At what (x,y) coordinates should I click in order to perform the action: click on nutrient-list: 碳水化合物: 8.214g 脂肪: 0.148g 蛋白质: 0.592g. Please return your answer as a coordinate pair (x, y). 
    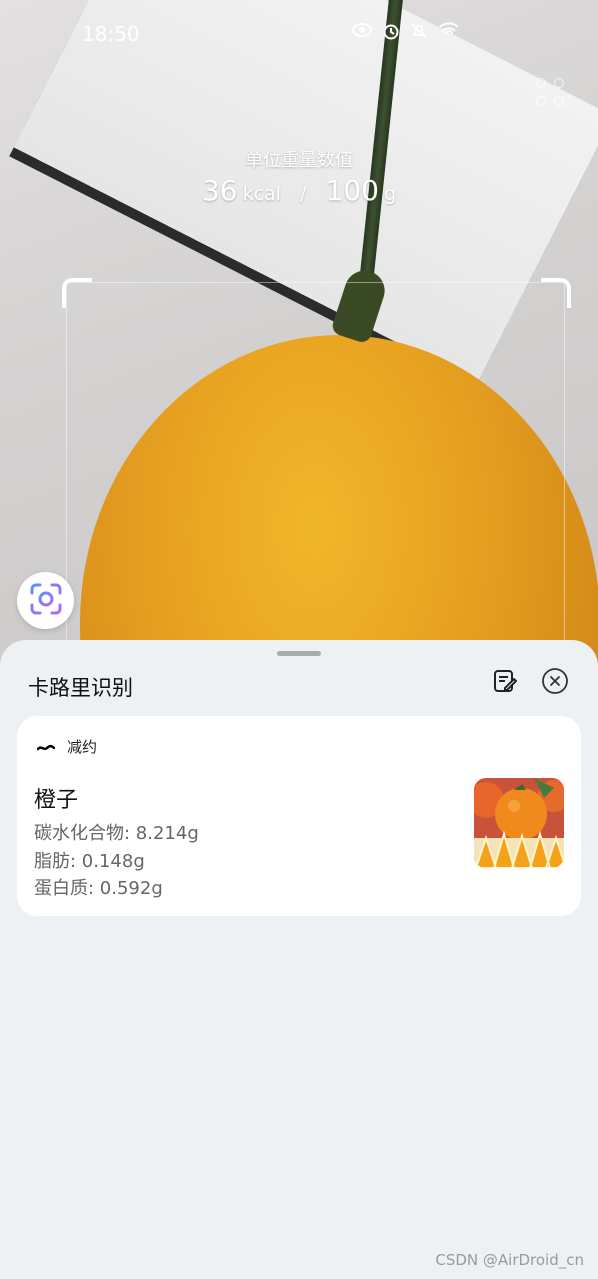
    Looking at the image, I should click on (116, 861).